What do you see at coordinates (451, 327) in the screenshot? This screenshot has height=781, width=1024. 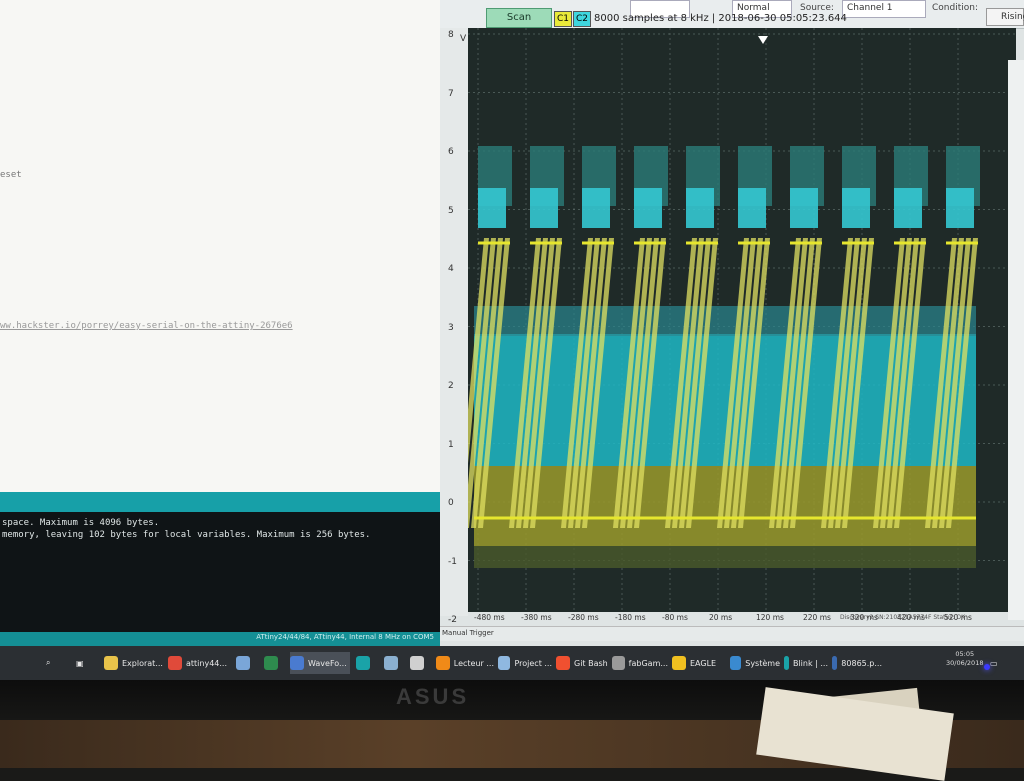 I see `y-tick-label: 3` at bounding box center [451, 327].